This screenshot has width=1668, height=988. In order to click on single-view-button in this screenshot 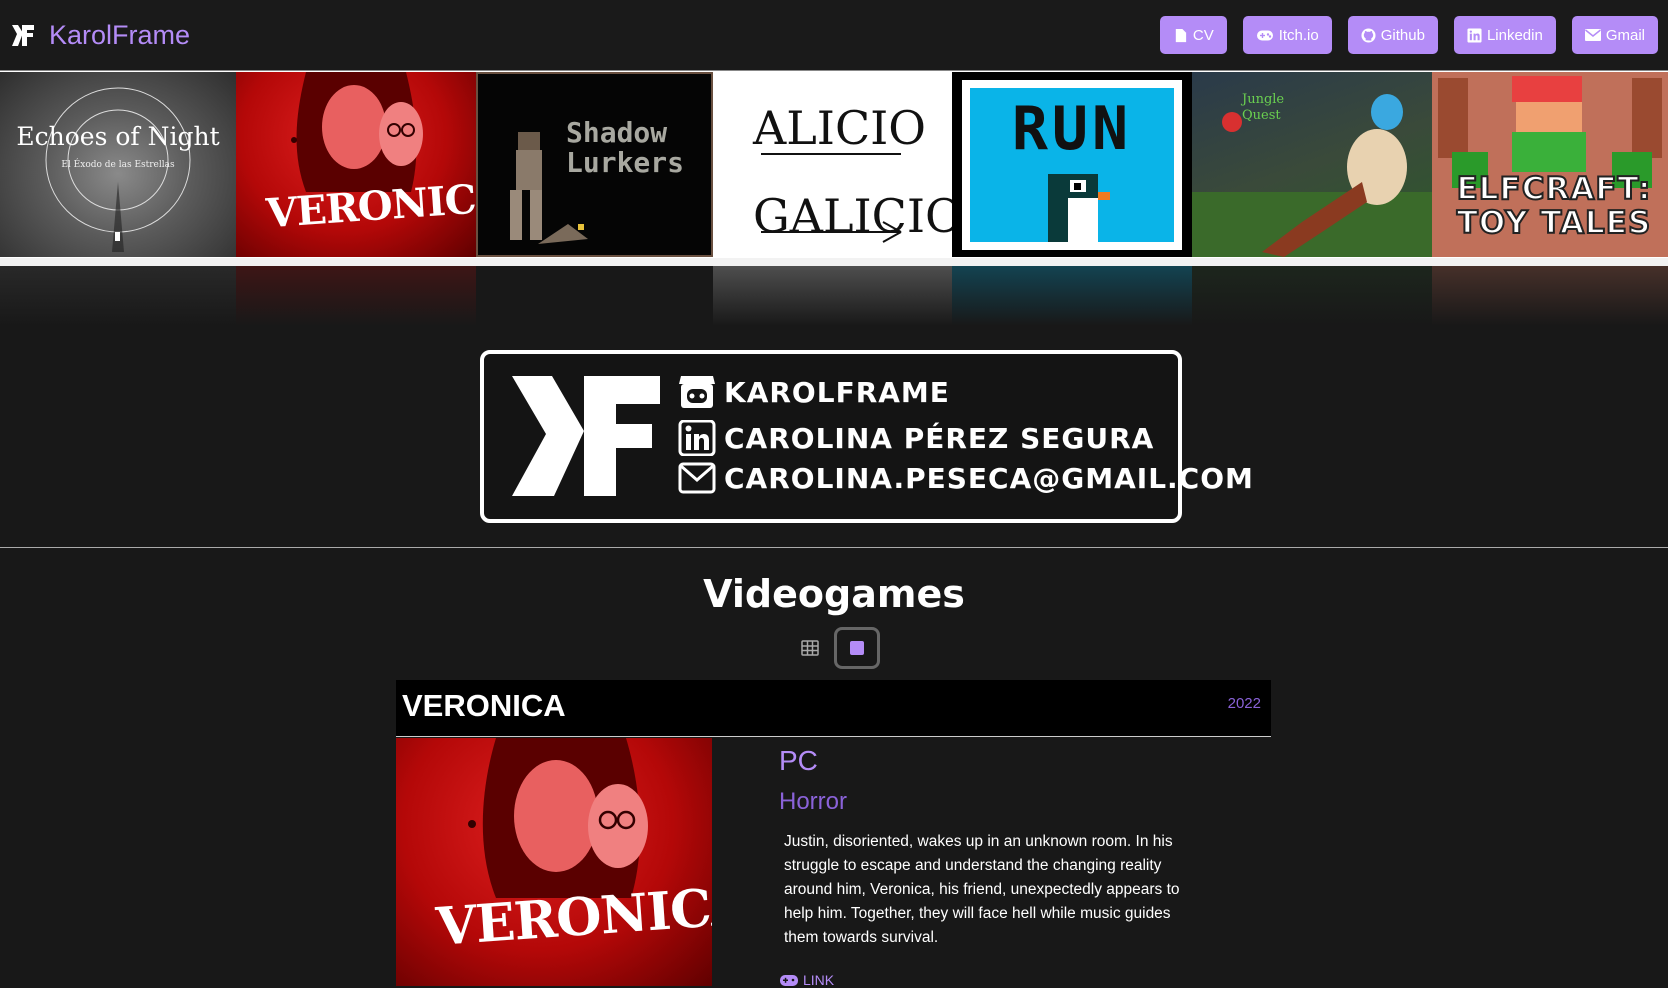, I will do `click(857, 648)`.